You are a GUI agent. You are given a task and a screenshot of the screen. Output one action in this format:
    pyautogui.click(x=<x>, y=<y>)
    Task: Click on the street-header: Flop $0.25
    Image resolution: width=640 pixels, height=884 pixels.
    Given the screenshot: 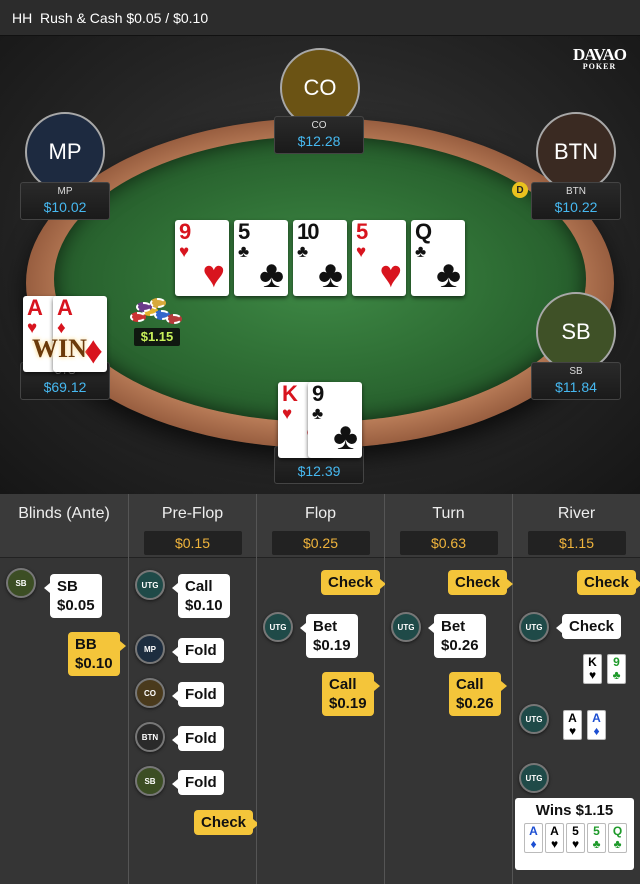 What is the action you would take?
    pyautogui.click(x=320, y=526)
    